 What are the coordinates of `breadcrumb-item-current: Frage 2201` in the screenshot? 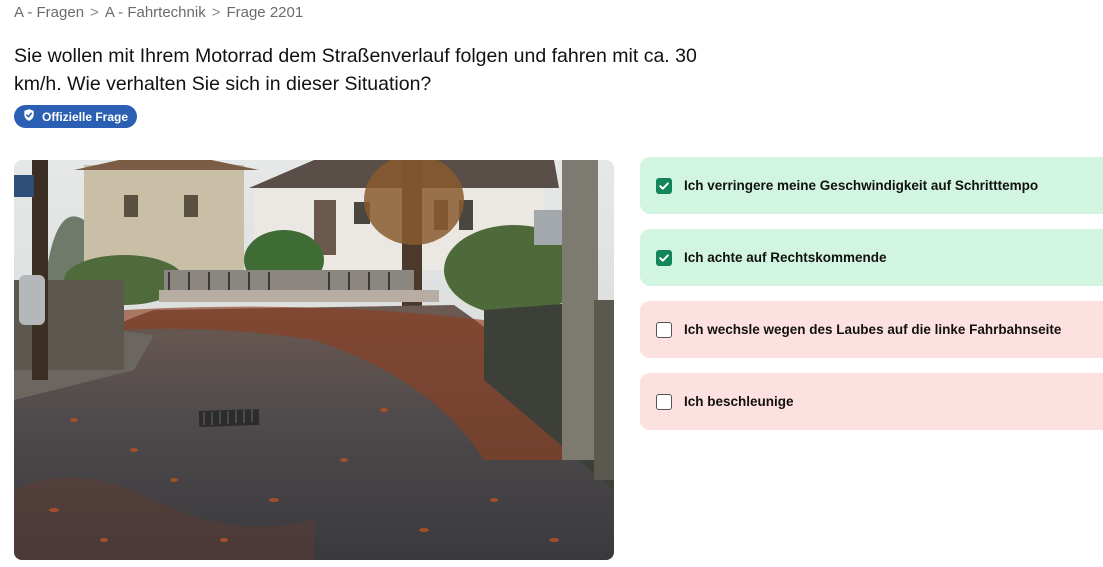 It's located at (265, 12).